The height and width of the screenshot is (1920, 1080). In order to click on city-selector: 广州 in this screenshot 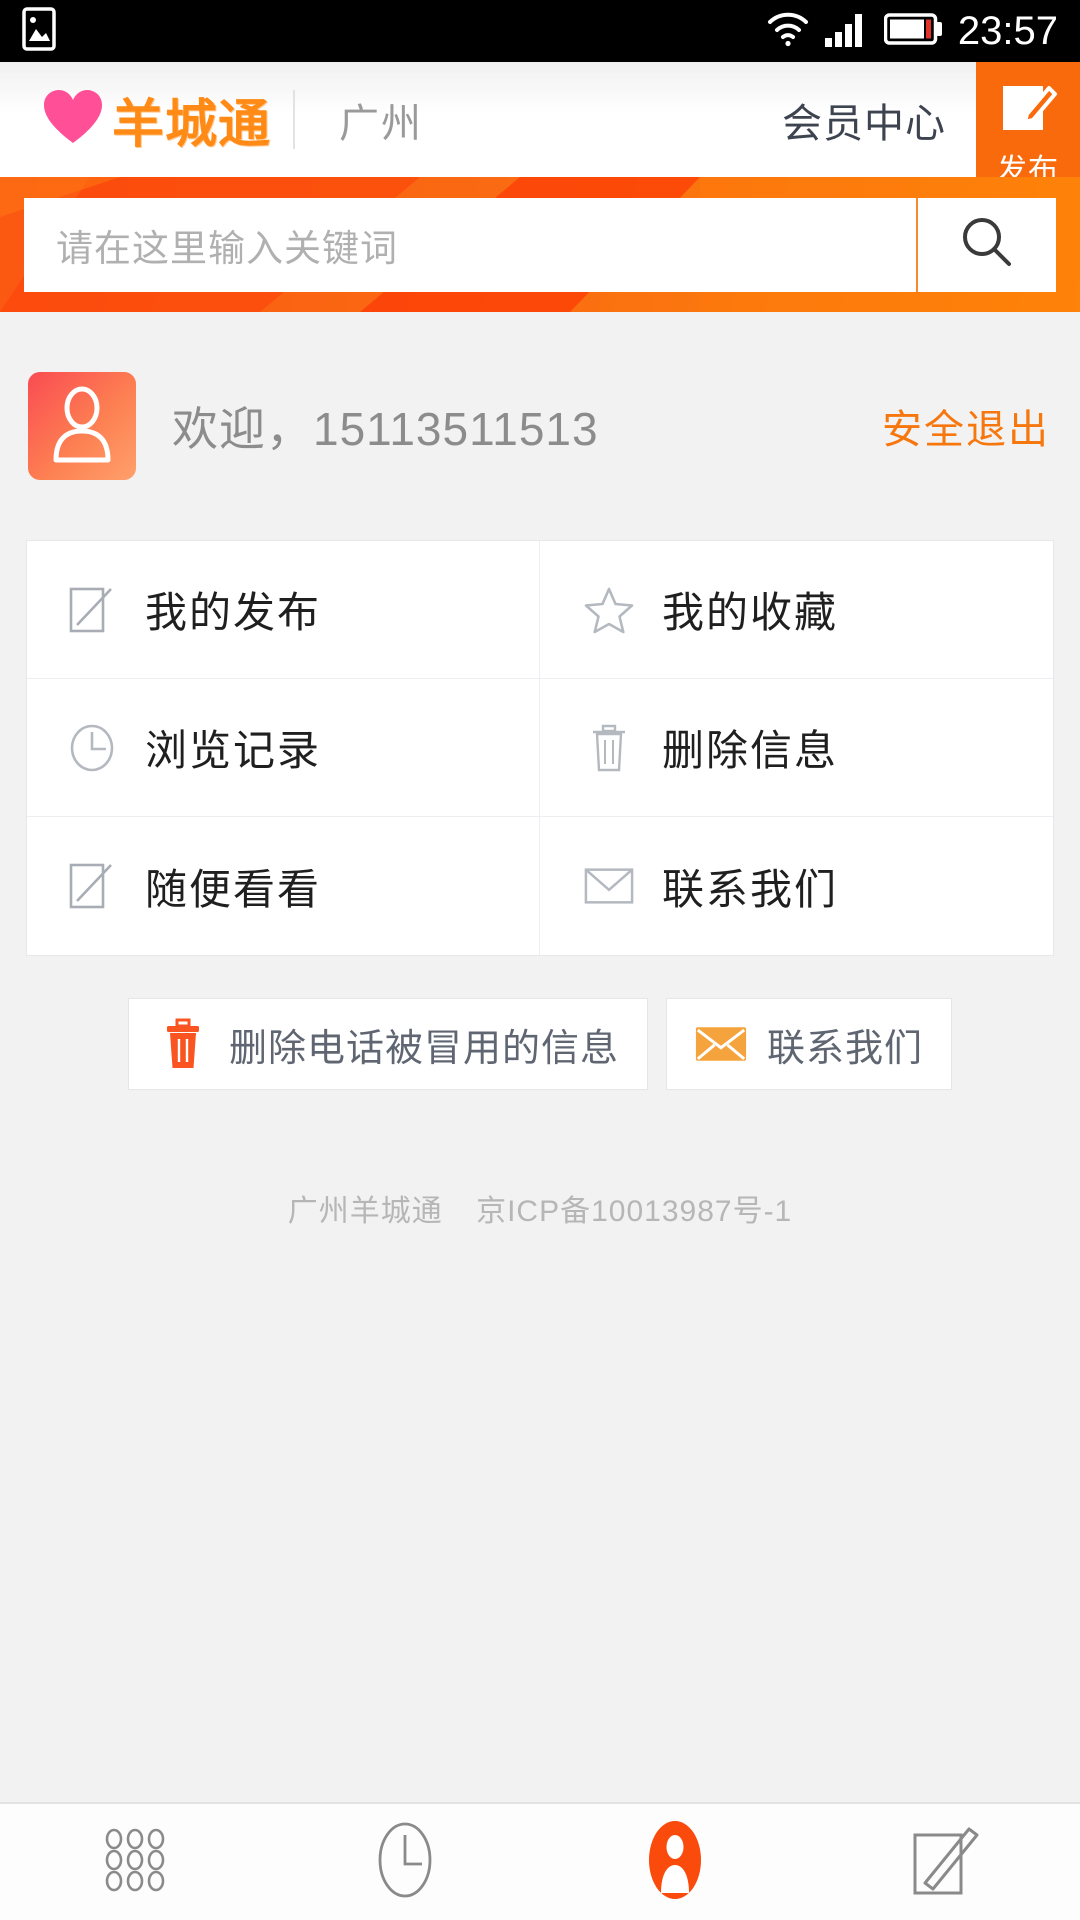, I will do `click(359, 119)`.